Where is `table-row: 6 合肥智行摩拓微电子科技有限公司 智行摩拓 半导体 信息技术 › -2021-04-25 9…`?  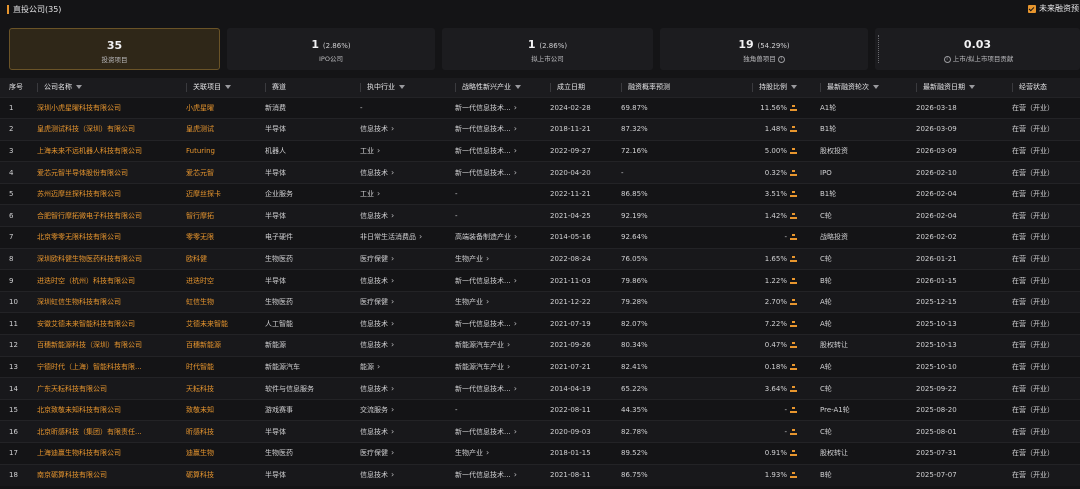
table-row: 6 合肥智行摩拓微电子科技有限公司 智行摩拓 半导体 信息技术 › -2021-04-25 9… is located at coordinates (540, 215).